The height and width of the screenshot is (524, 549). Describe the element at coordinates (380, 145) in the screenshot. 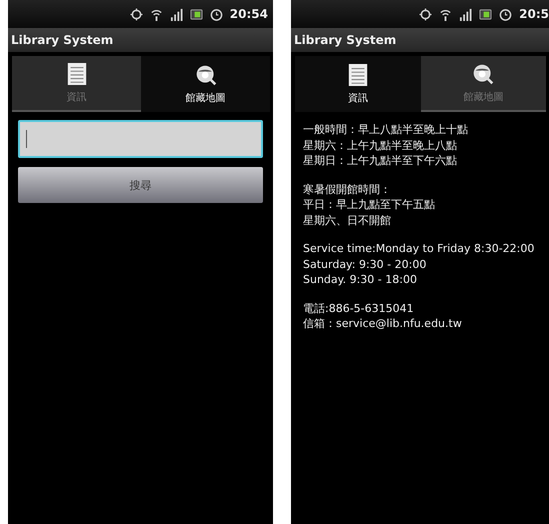

I see `info-line: 星期六：上午九點半至晚上八點` at that location.